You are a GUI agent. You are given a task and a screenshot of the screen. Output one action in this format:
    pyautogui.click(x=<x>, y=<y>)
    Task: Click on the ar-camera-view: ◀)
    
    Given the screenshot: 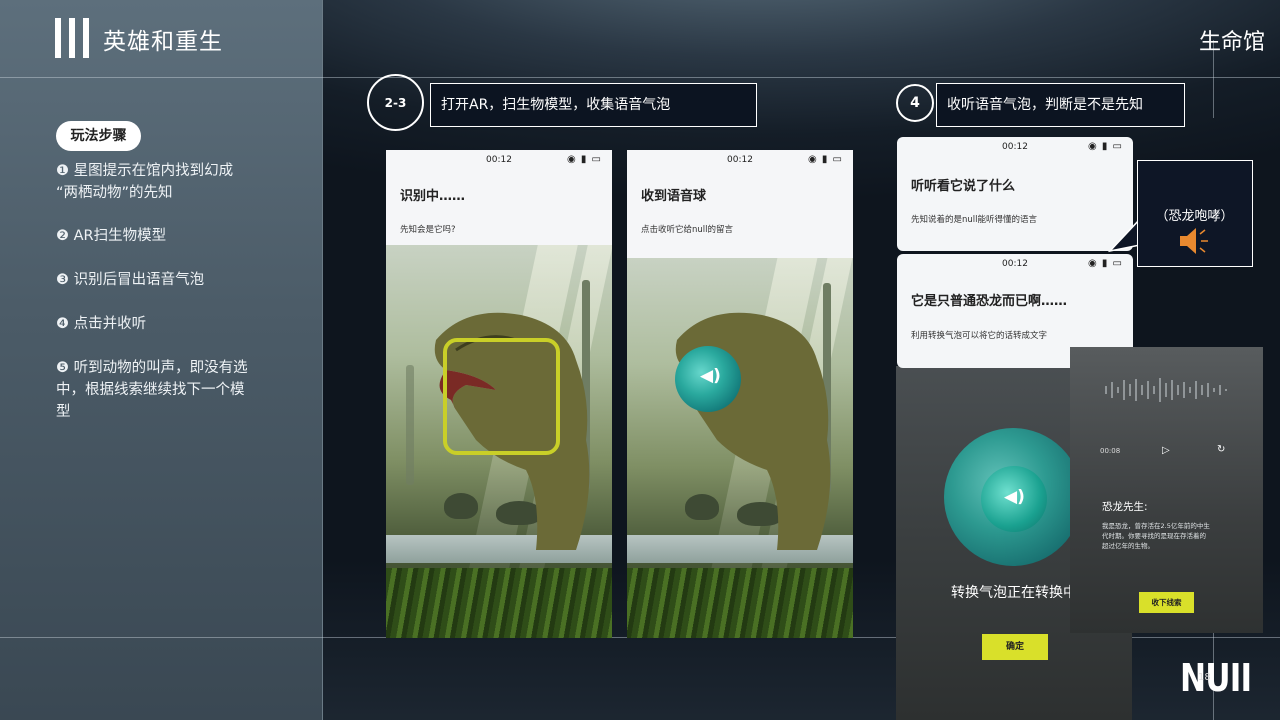 What is the action you would take?
    pyautogui.click(x=740, y=448)
    